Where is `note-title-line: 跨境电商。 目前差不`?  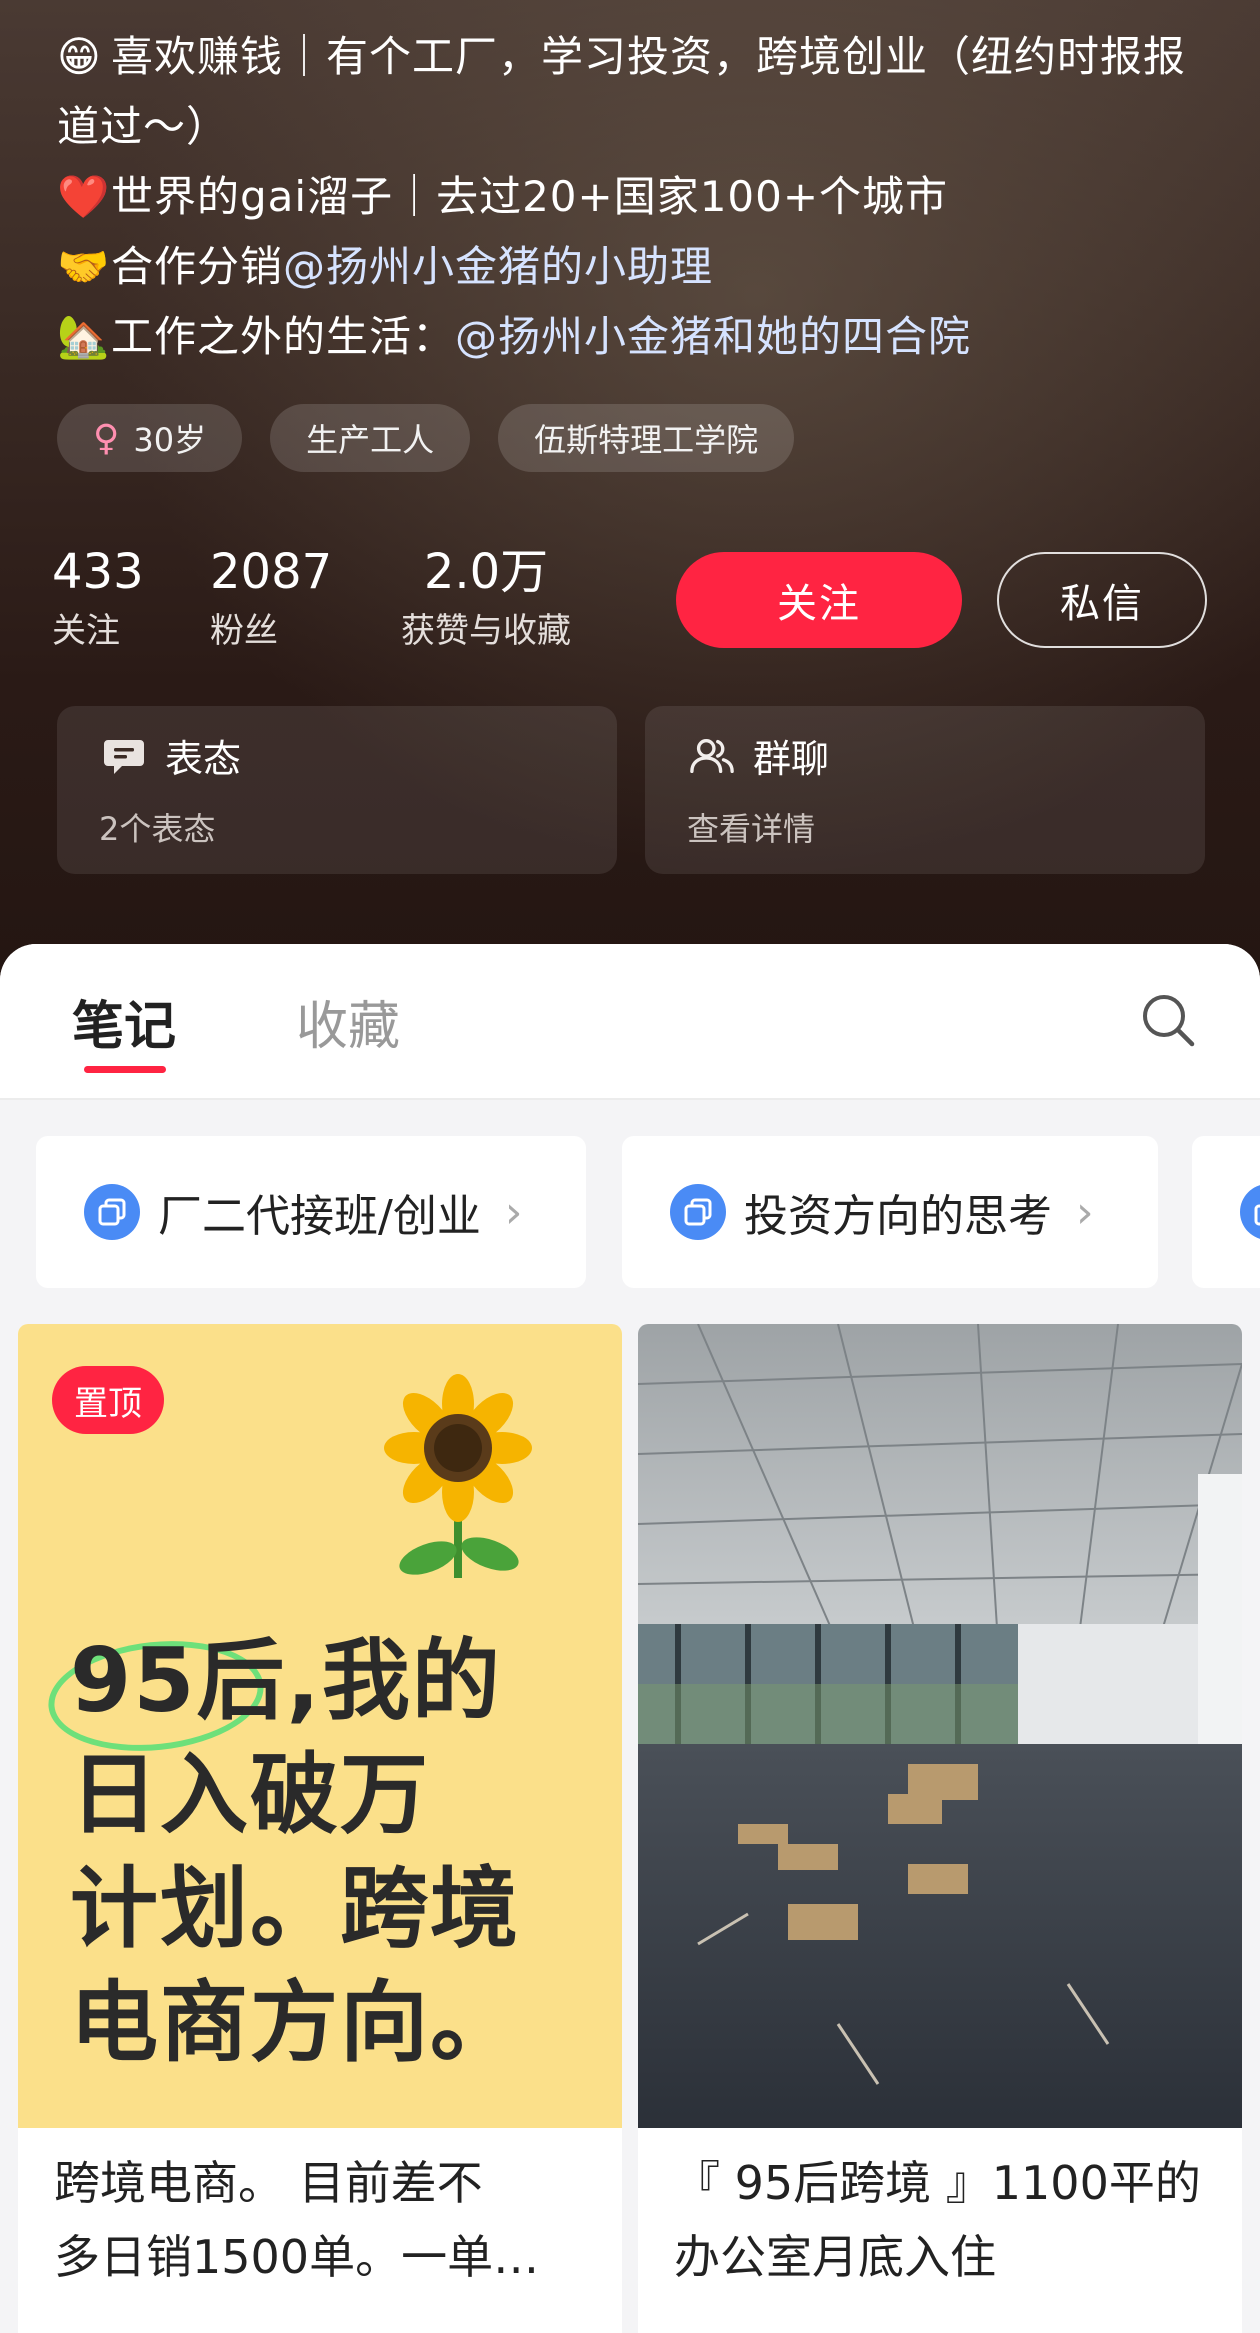
note-title-line: 跨境电商。 目前差不 is located at coordinates (268, 2183).